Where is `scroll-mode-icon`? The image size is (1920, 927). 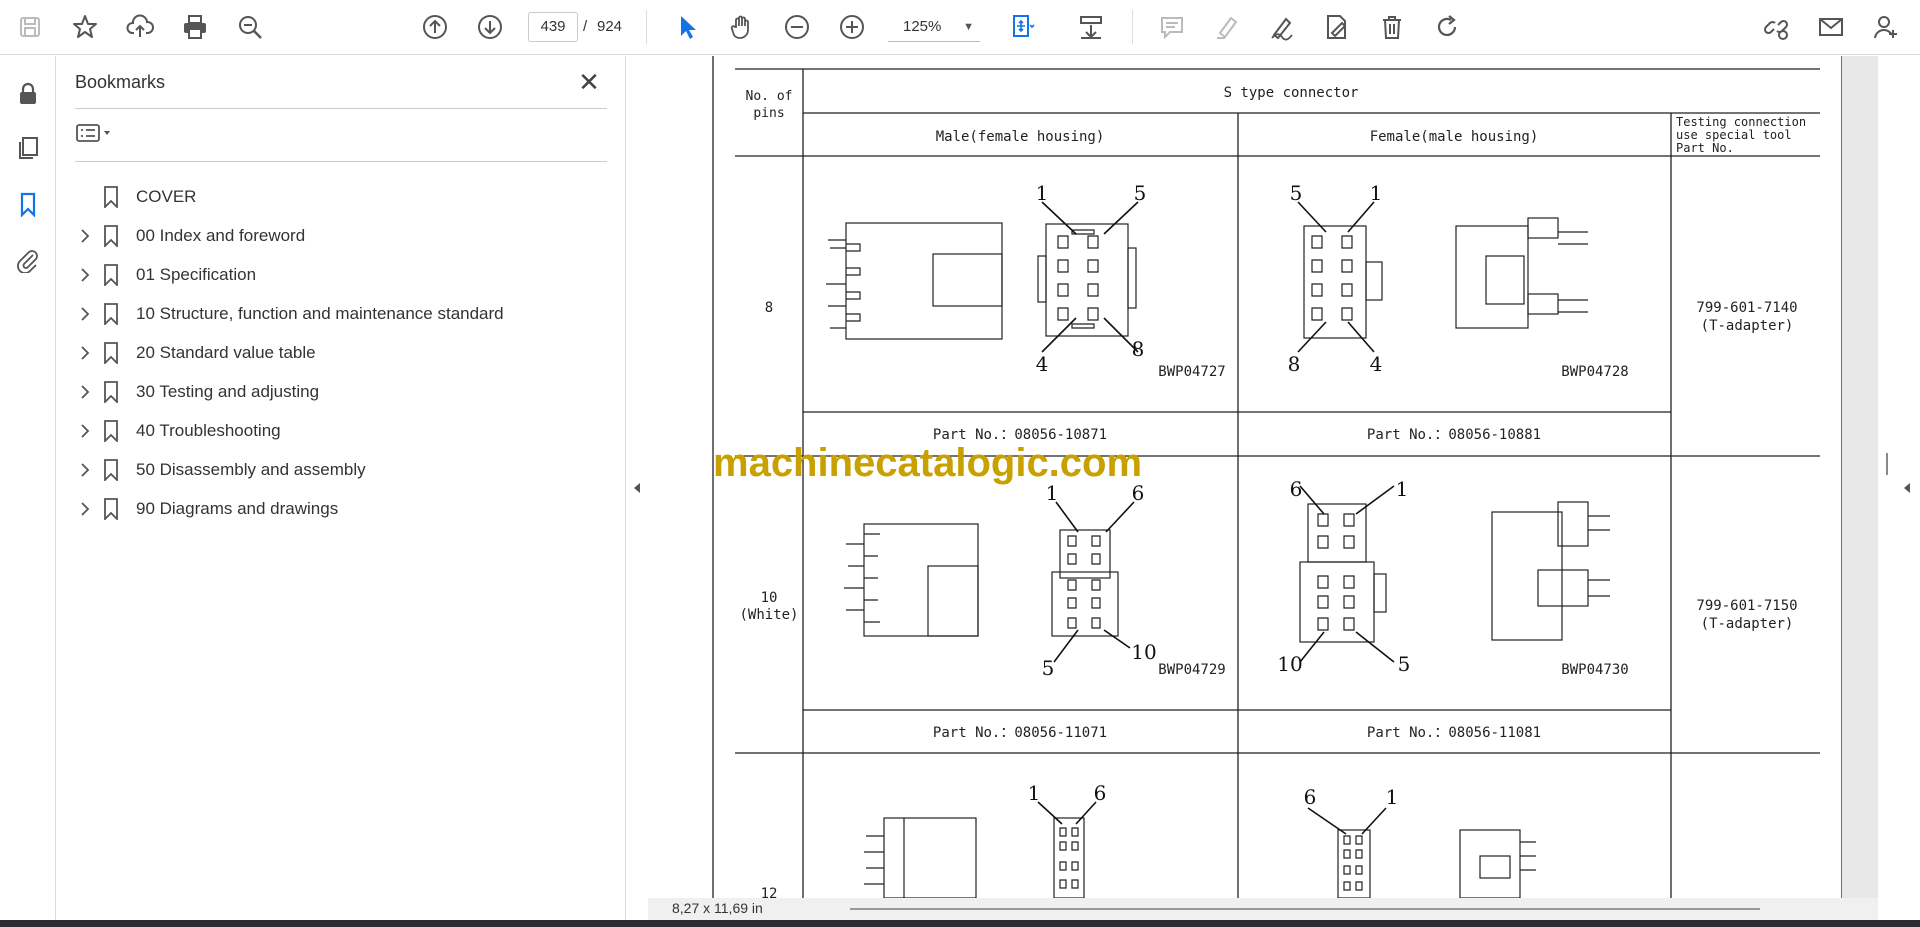 scroll-mode-icon is located at coordinates (1091, 27).